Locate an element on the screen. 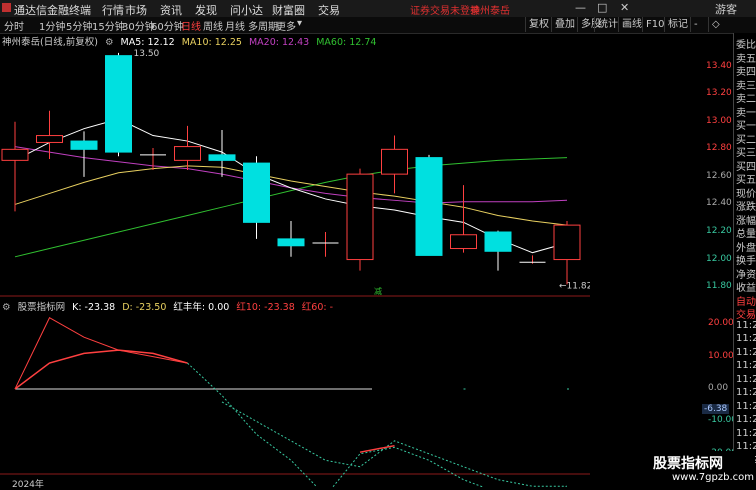 The height and width of the screenshot is (490, 756). ma10-line is located at coordinates (291, 195).